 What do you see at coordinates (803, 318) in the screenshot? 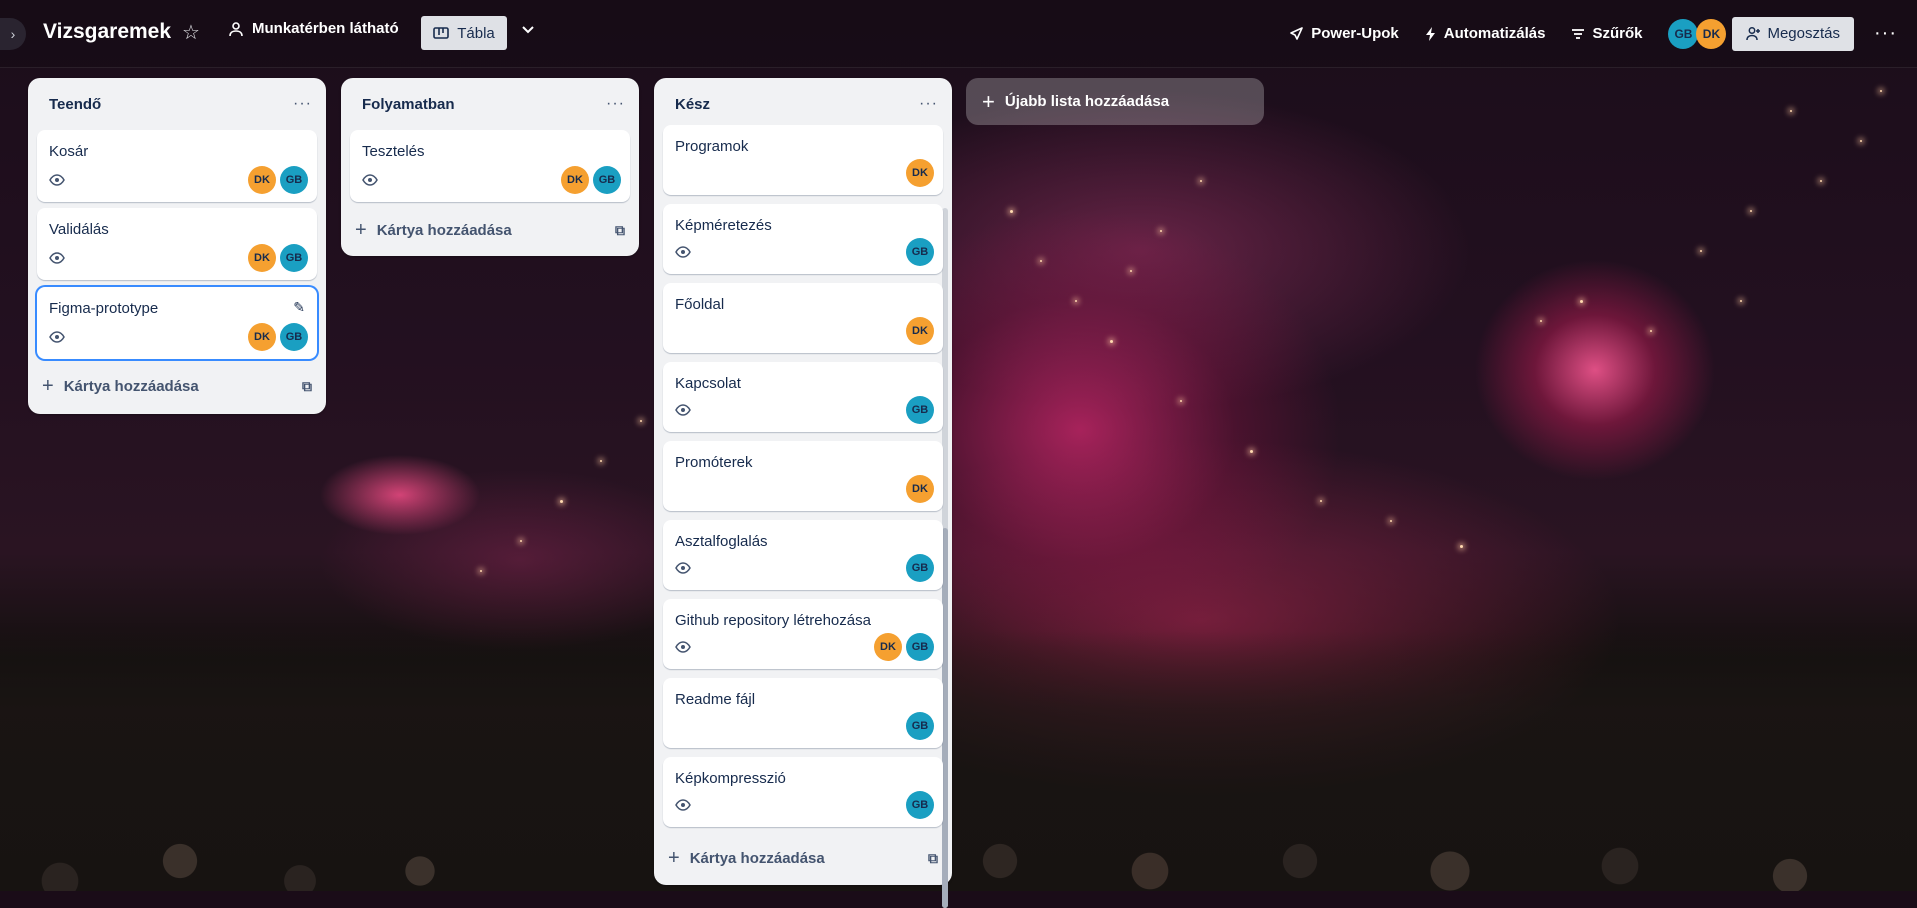
I see `card: Főoldal DK` at bounding box center [803, 318].